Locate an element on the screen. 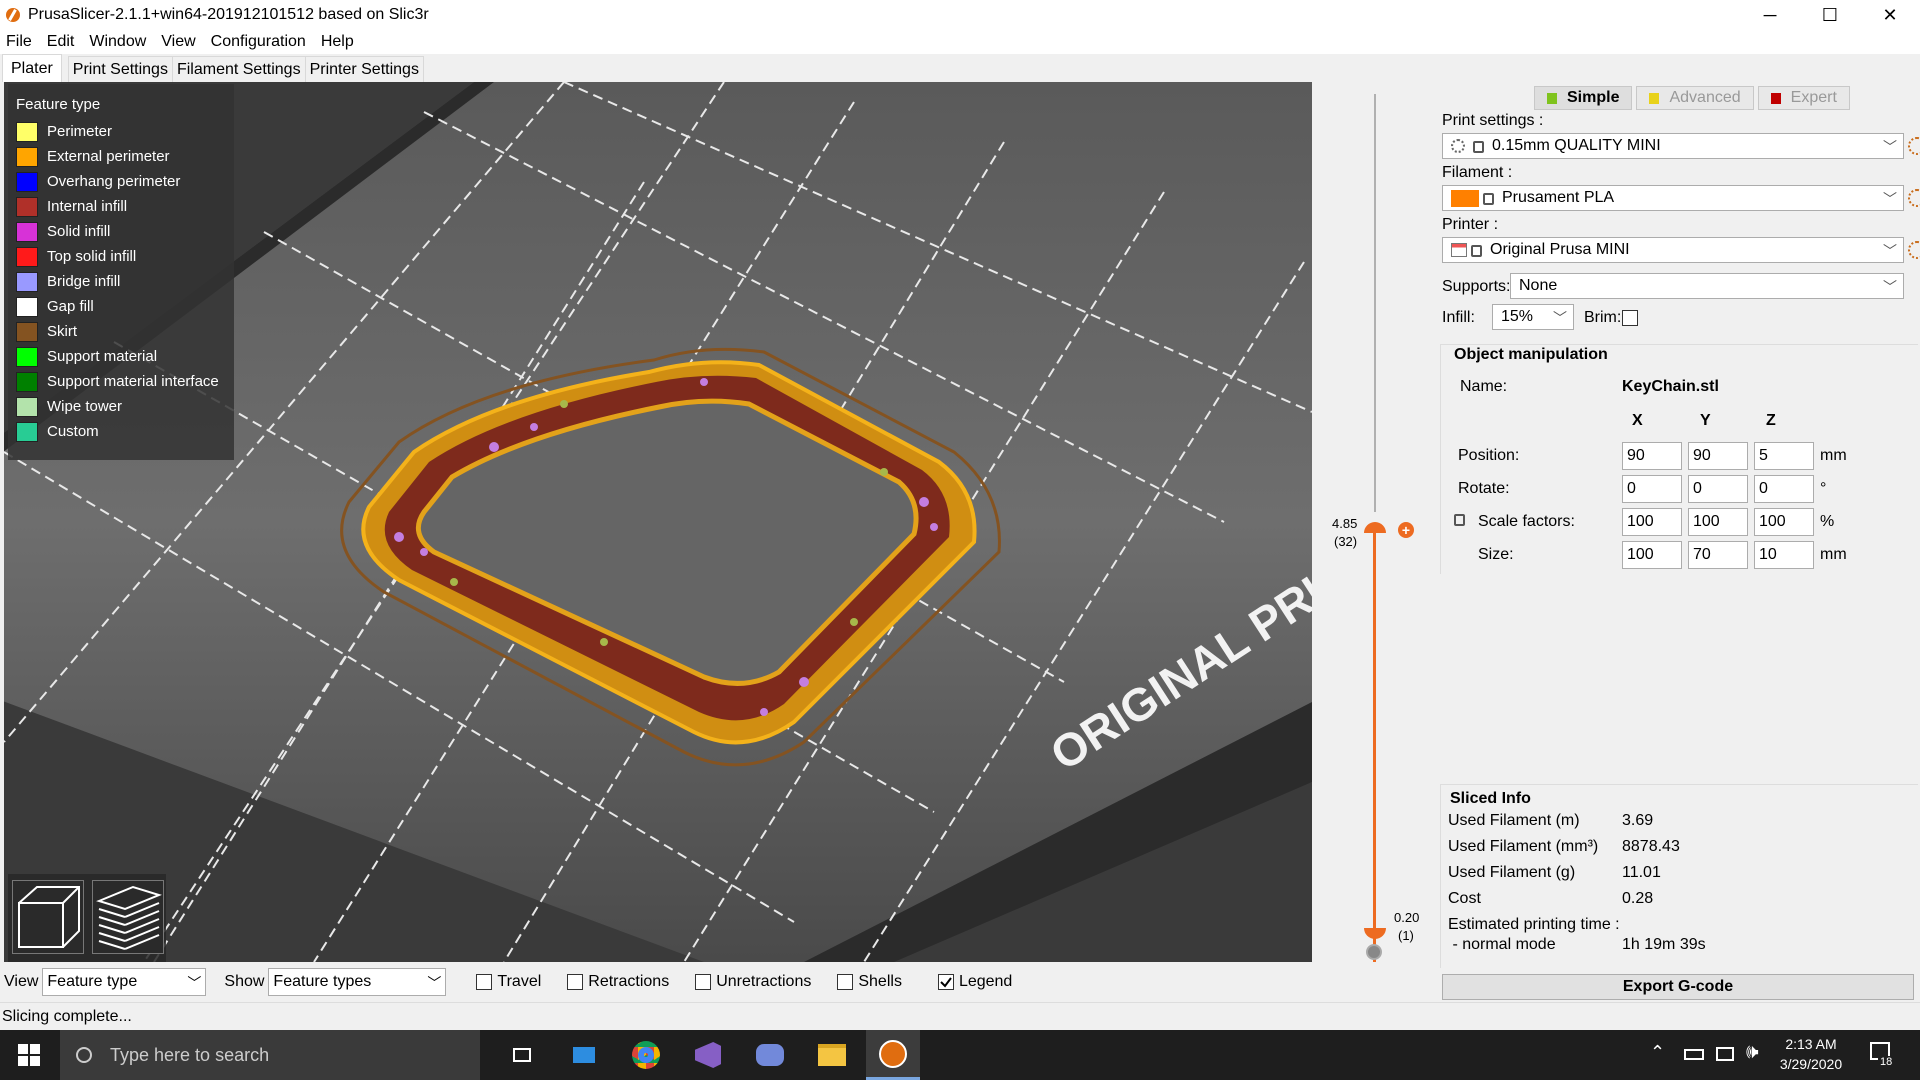 The width and height of the screenshot is (1920, 1080). mode-expert-button: Expert is located at coordinates (1803, 98).